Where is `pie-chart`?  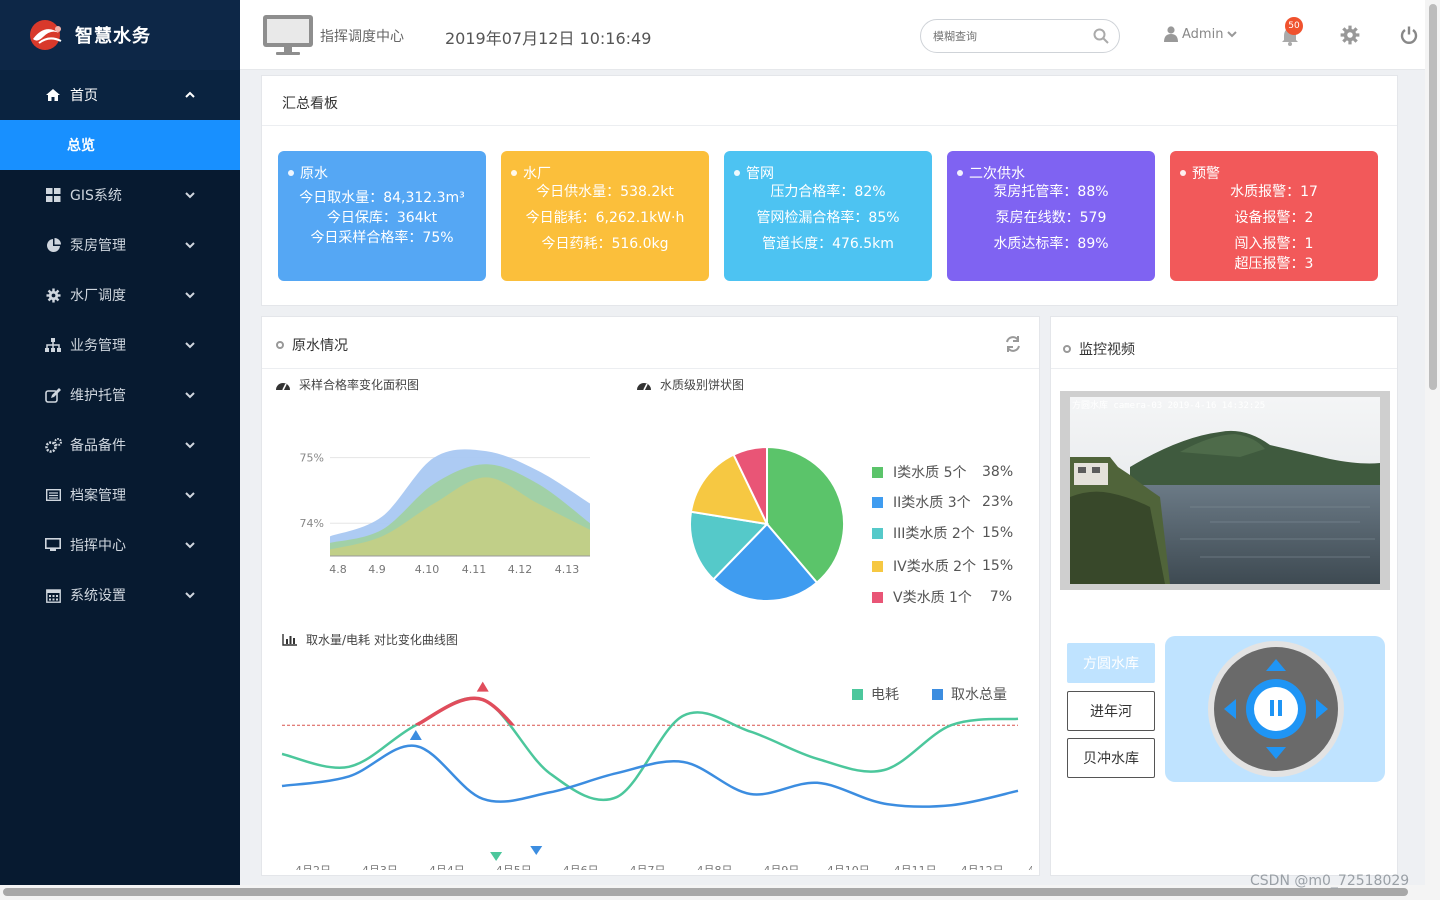
pie-chart is located at coordinates (767, 523).